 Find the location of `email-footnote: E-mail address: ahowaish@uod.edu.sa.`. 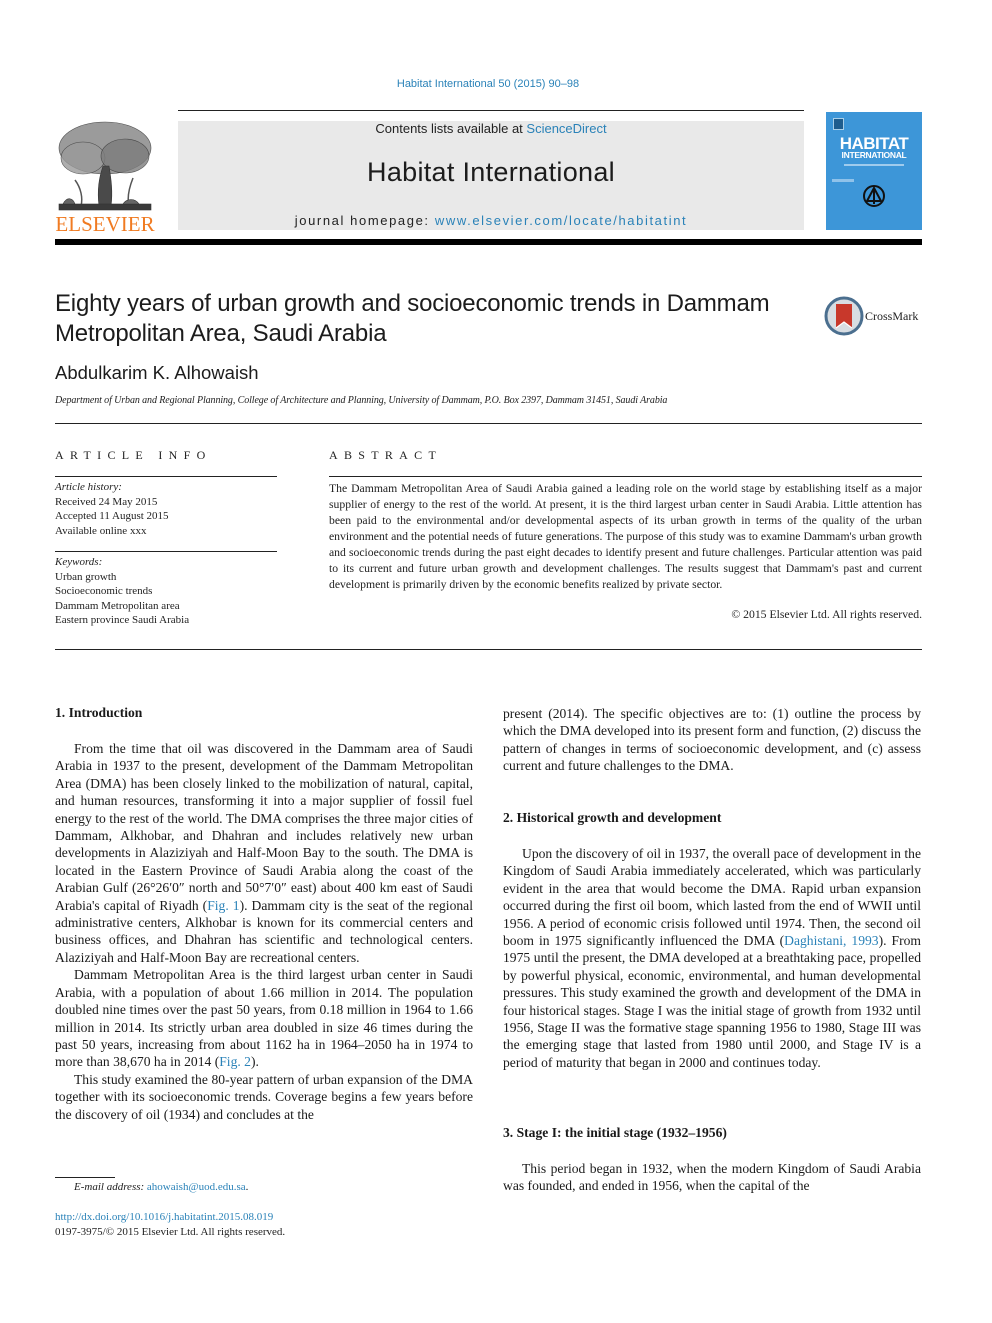

email-footnote: E-mail address: ahowaish@uod.edu.sa. is located at coordinates (161, 1187).